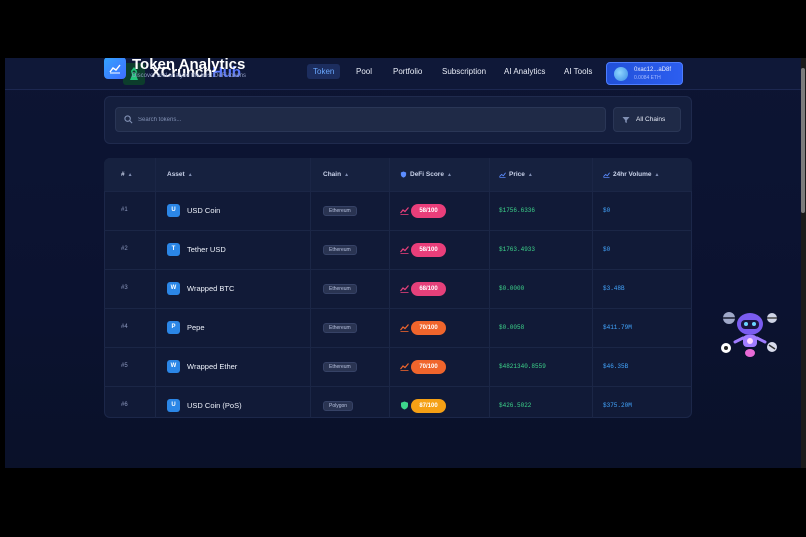 This screenshot has height=537, width=806. Describe the element at coordinates (124, 404) in the screenshot. I see `row-rank: #6` at that location.